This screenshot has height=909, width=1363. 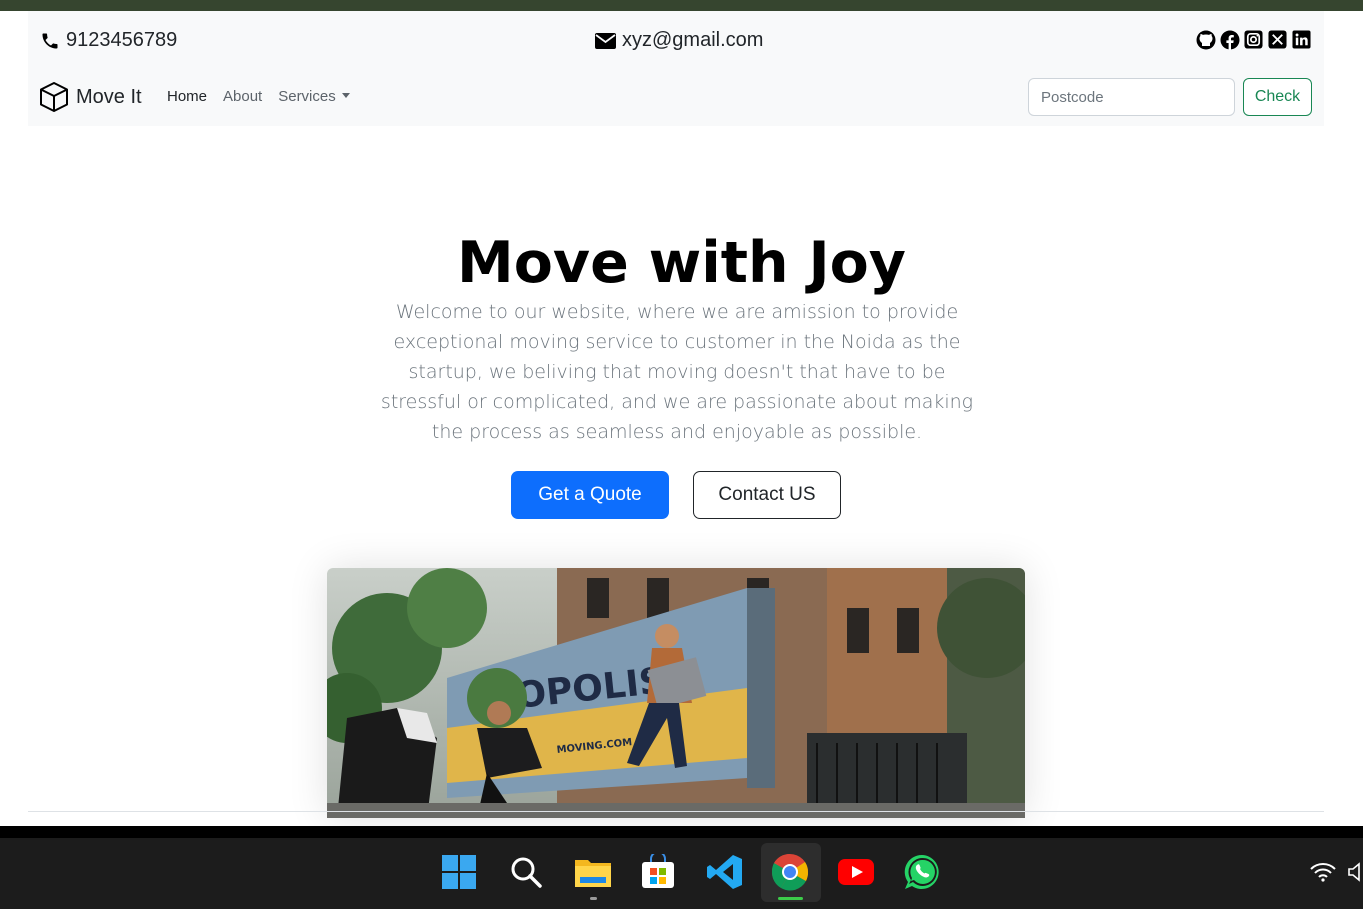 I want to click on envelope-icon, so click(x=605, y=40).